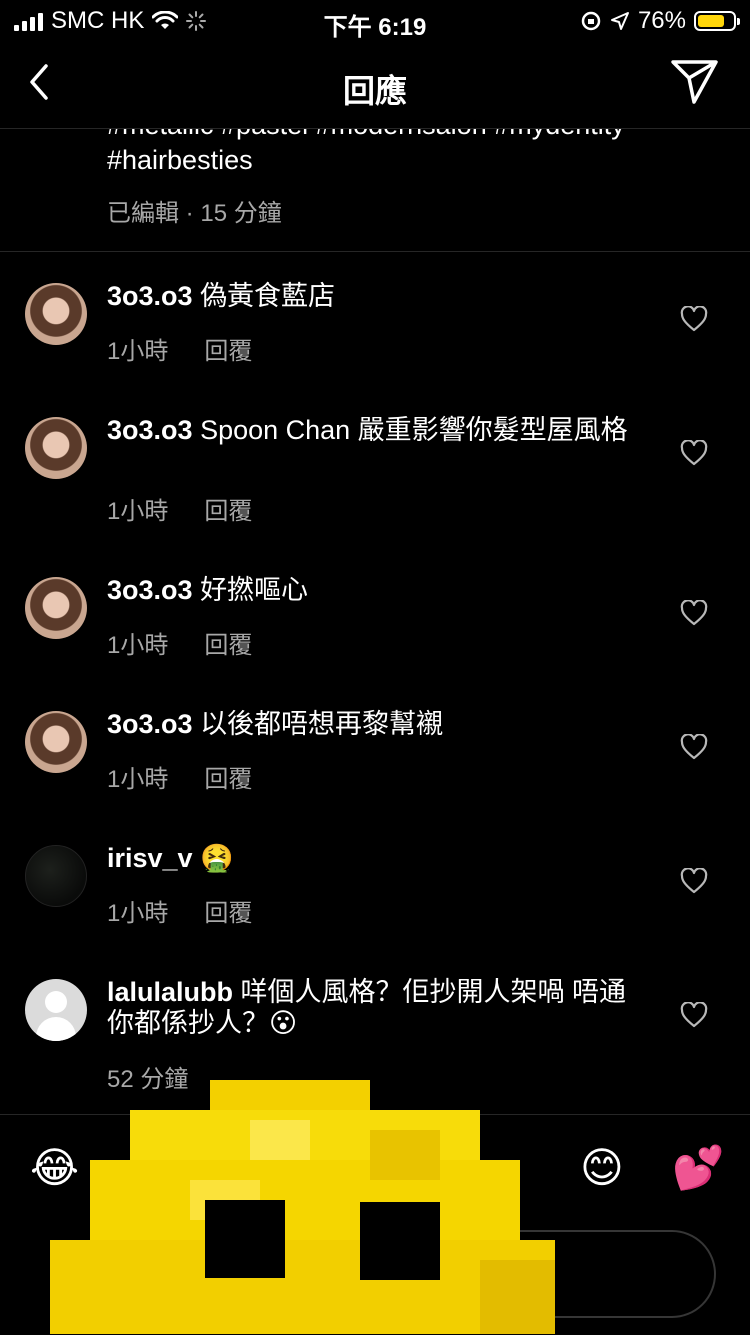 The height and width of the screenshot is (1335, 750). I want to click on comment-text: 好撚嘔心, so click(254, 590).